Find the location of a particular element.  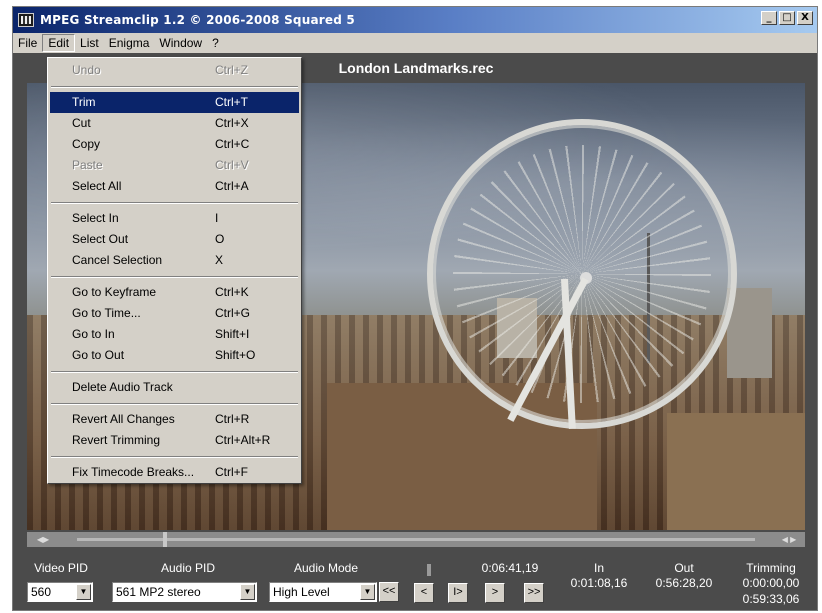

trimming-value: 0:00:00,00 is located at coordinates (771, 583).